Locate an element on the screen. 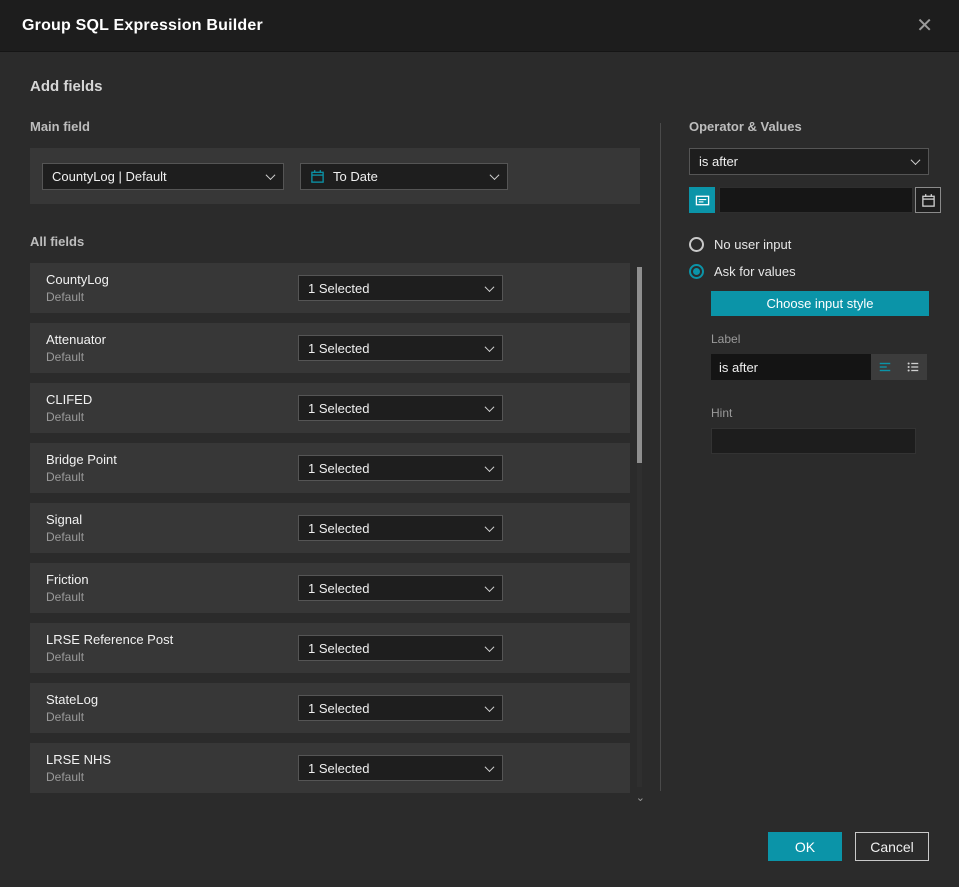  radio-icon is located at coordinates (696, 244).